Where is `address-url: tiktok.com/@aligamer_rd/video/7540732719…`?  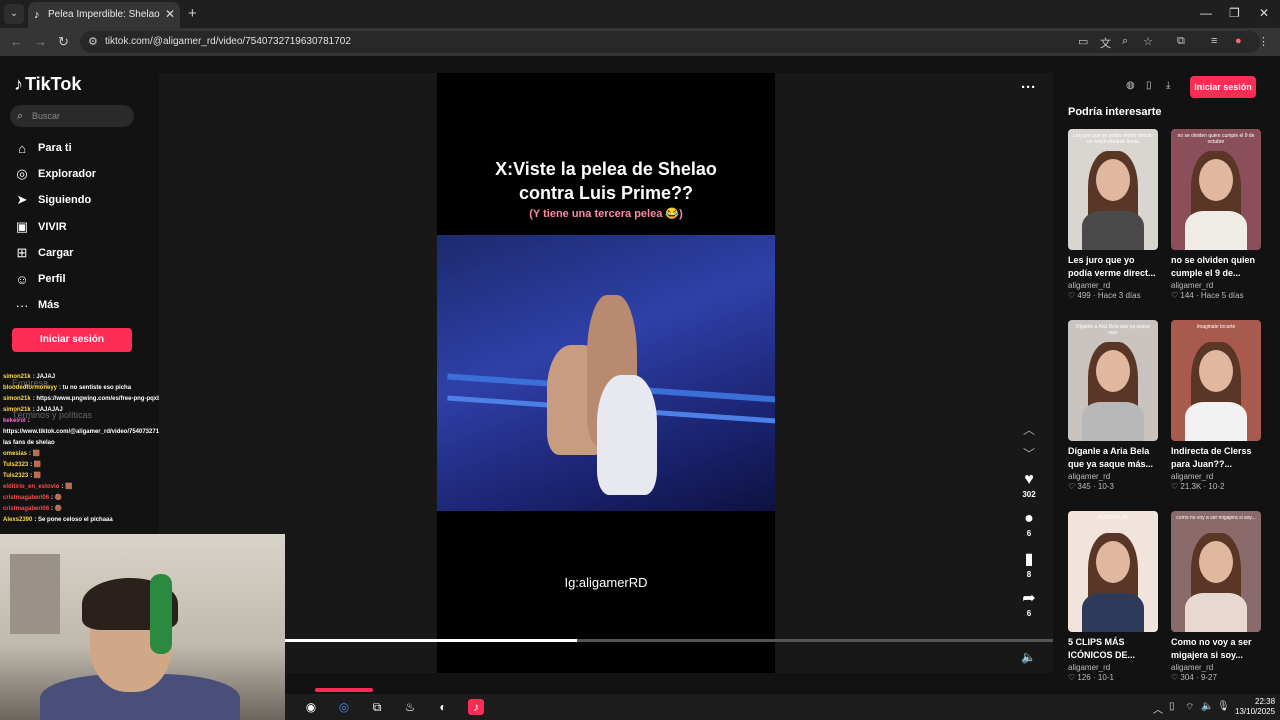
address-url: tiktok.com/@aligamer_rd/video/7540732719… is located at coordinates (228, 41).